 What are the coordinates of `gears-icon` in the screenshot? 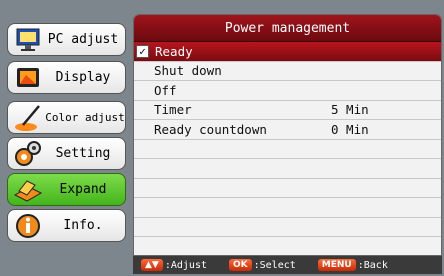 It's located at (28, 154).